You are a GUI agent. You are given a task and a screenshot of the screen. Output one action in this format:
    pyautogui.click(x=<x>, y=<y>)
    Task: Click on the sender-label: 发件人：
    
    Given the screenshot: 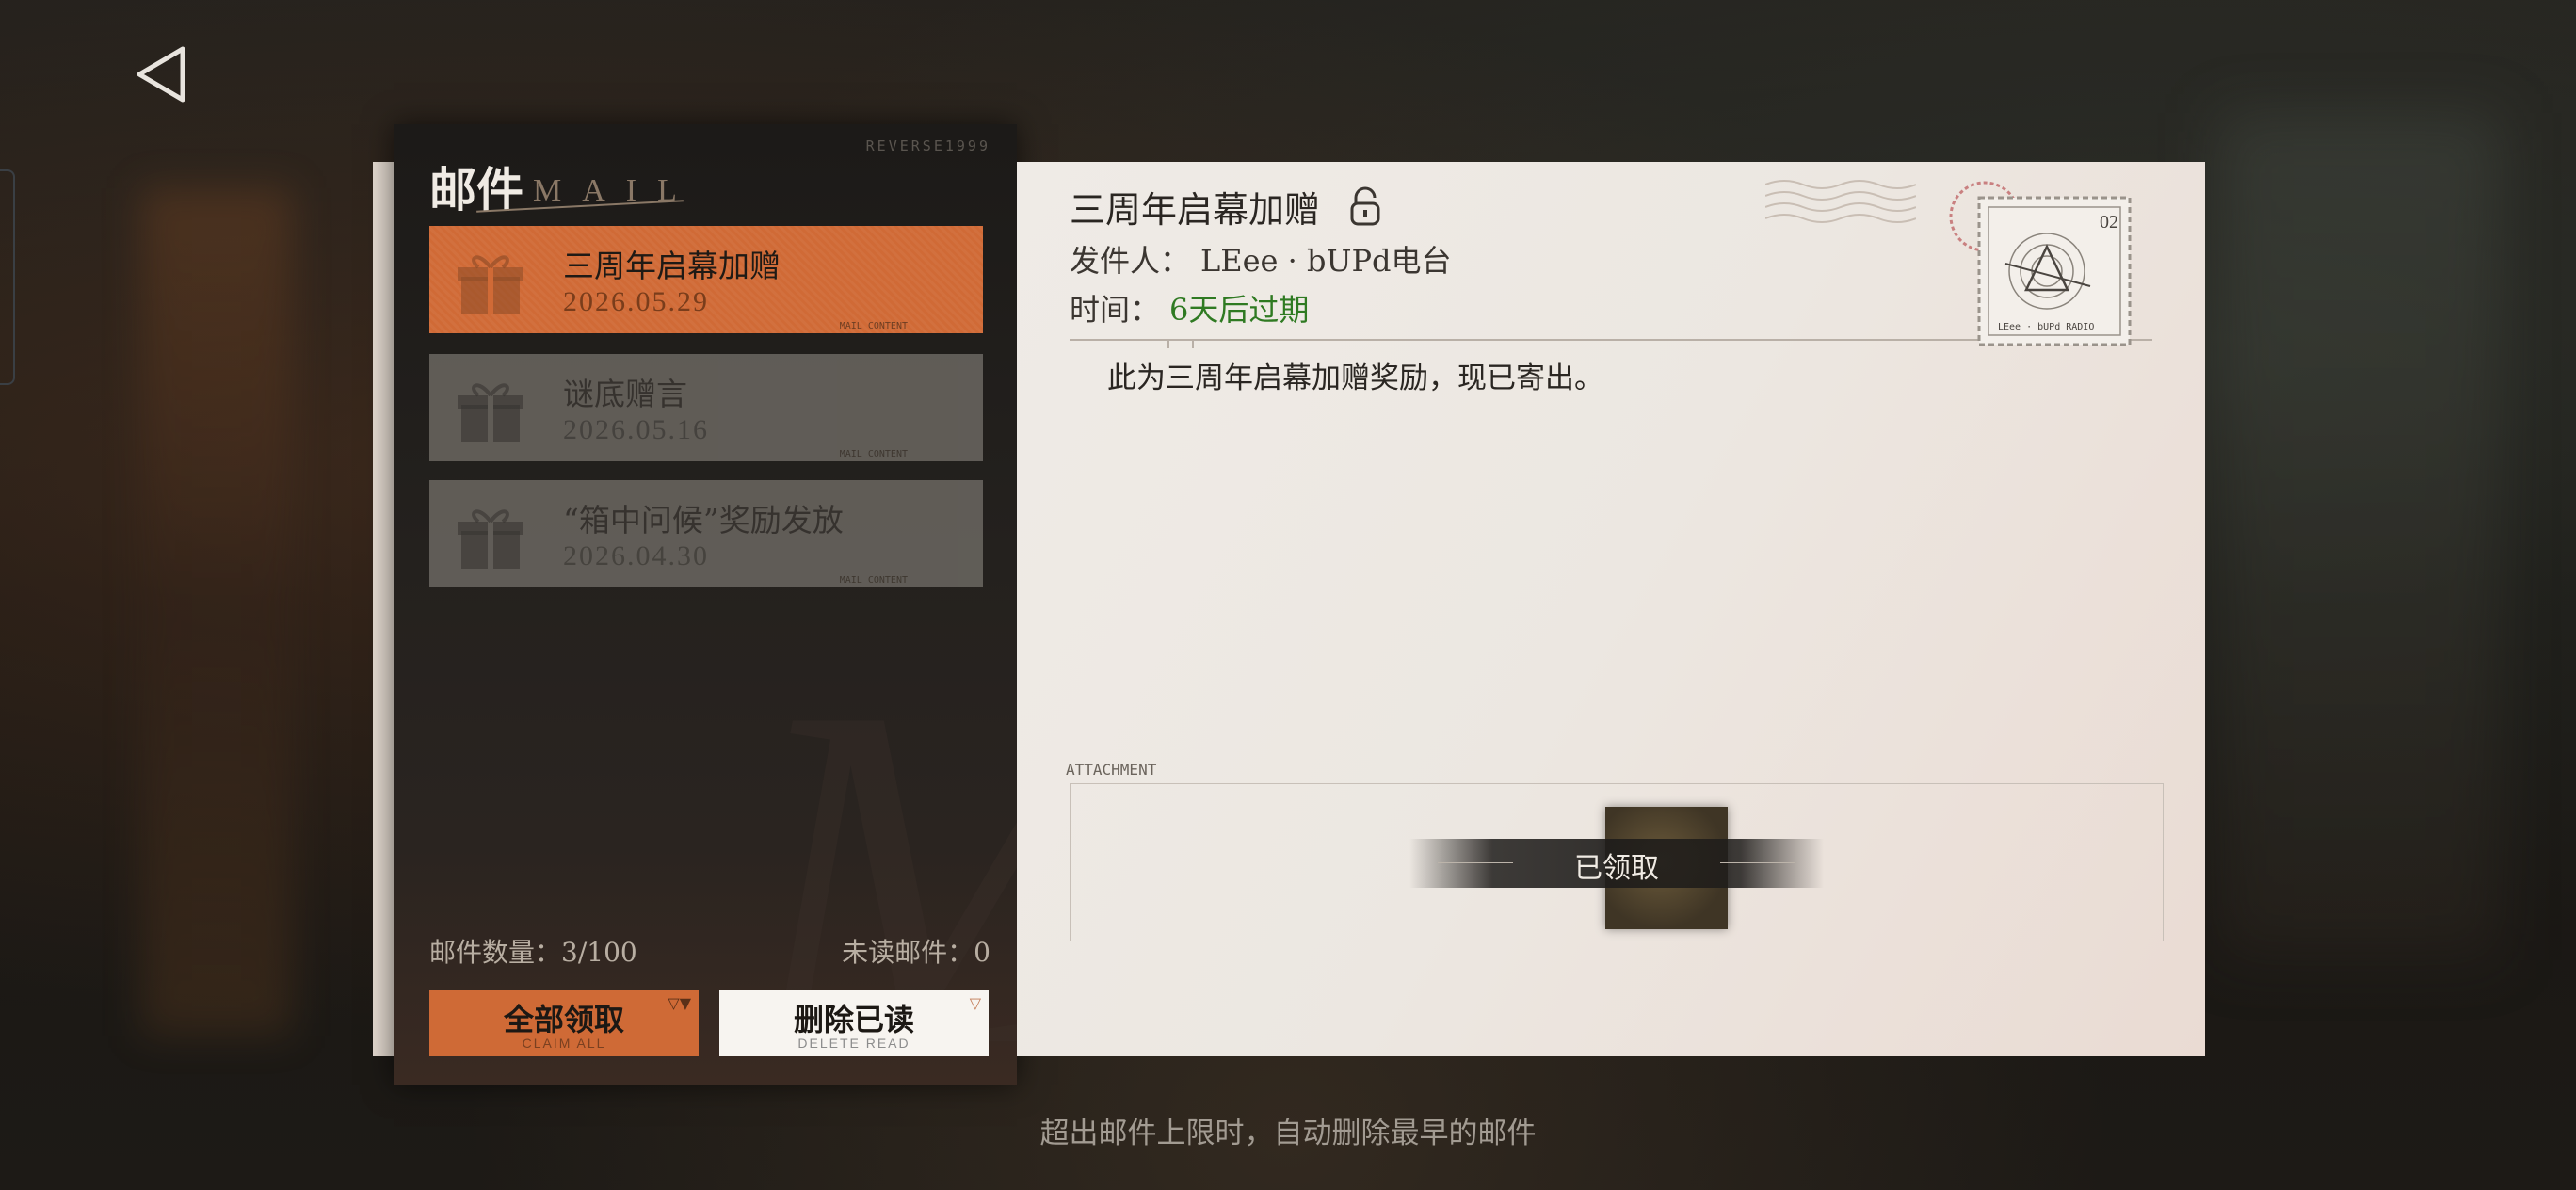 What is the action you would take?
    pyautogui.click(x=1130, y=261)
    